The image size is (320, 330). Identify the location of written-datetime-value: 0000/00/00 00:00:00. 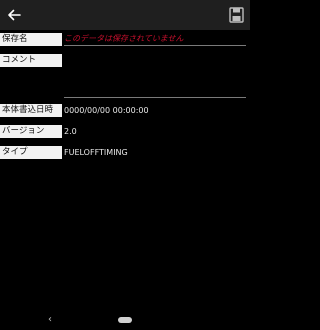
(106, 110).